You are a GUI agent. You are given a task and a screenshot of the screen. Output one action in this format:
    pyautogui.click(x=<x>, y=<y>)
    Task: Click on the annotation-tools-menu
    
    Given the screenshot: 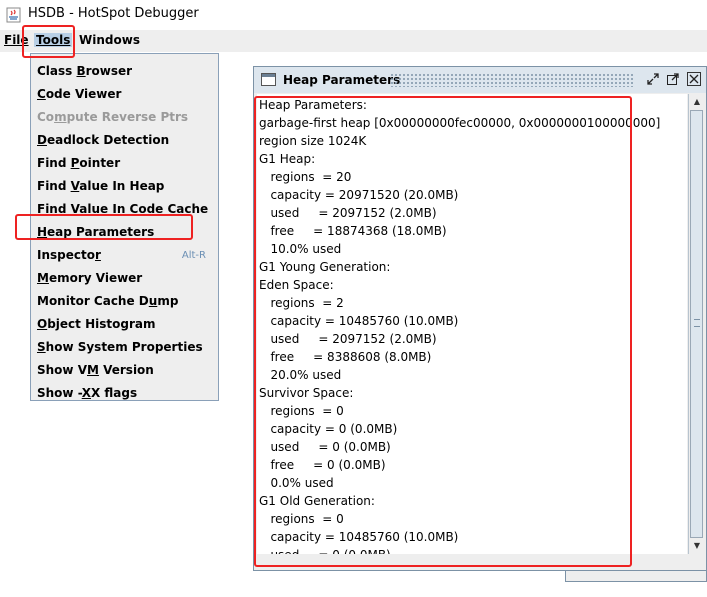 What is the action you would take?
    pyautogui.click(x=48, y=41)
    